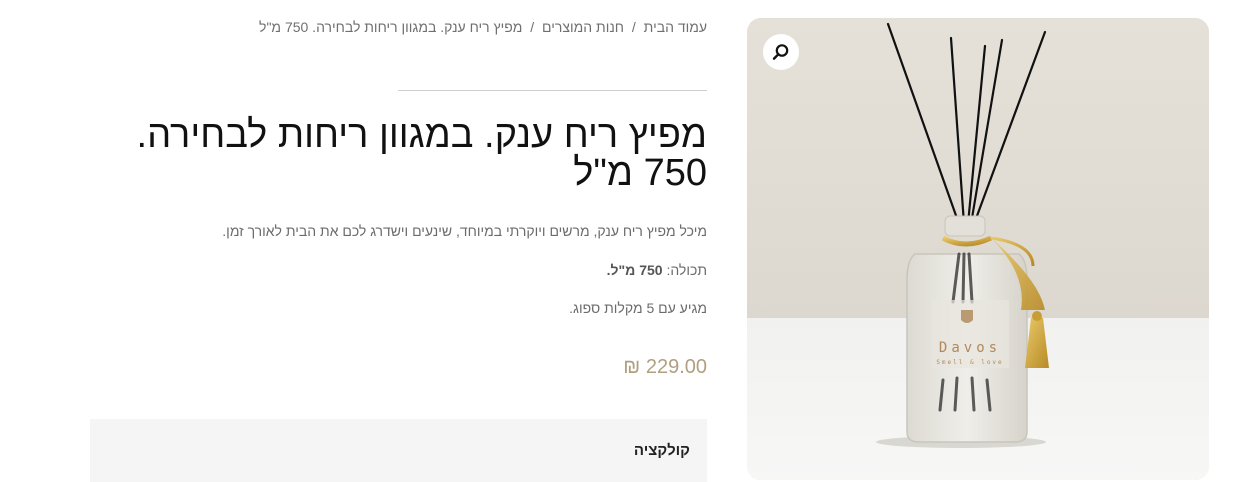 The width and height of the screenshot is (1234, 482). Describe the element at coordinates (661, 450) in the screenshot. I see `collection-label: קולקציה` at that location.